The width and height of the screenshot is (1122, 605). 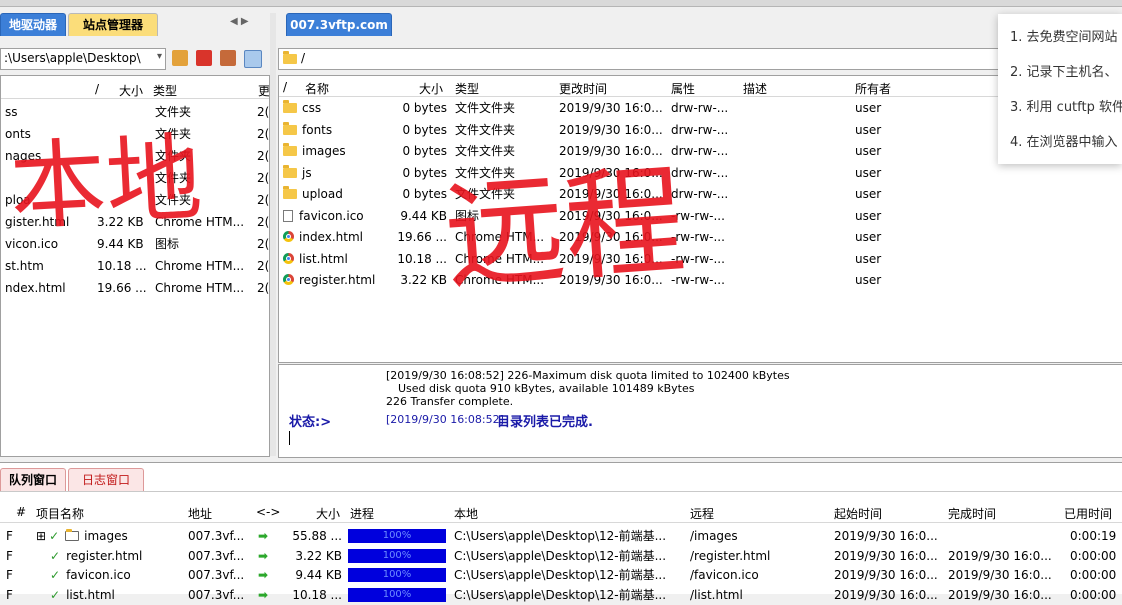 What do you see at coordinates (318, 575) in the screenshot?
I see `queue-size: 9.44 KB` at bounding box center [318, 575].